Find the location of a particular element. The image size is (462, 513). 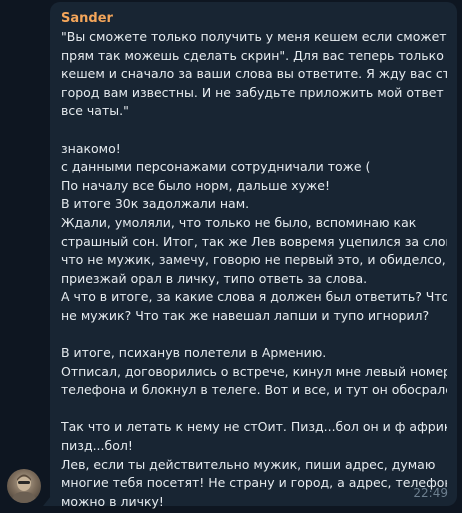

avatar-photo-icon is located at coordinates (24, 488).